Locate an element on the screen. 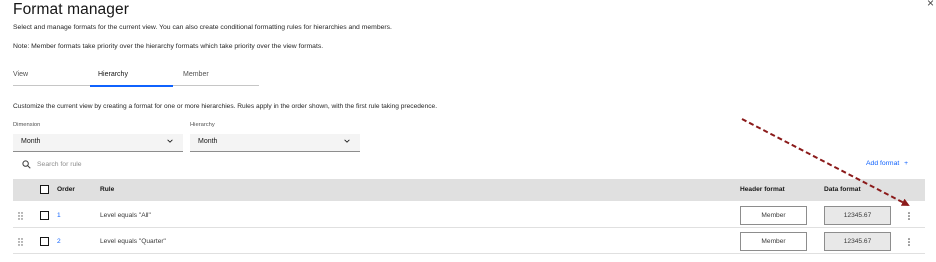  table-row: 1 Level equals "All" Member 12345.67 is located at coordinates (469, 215).